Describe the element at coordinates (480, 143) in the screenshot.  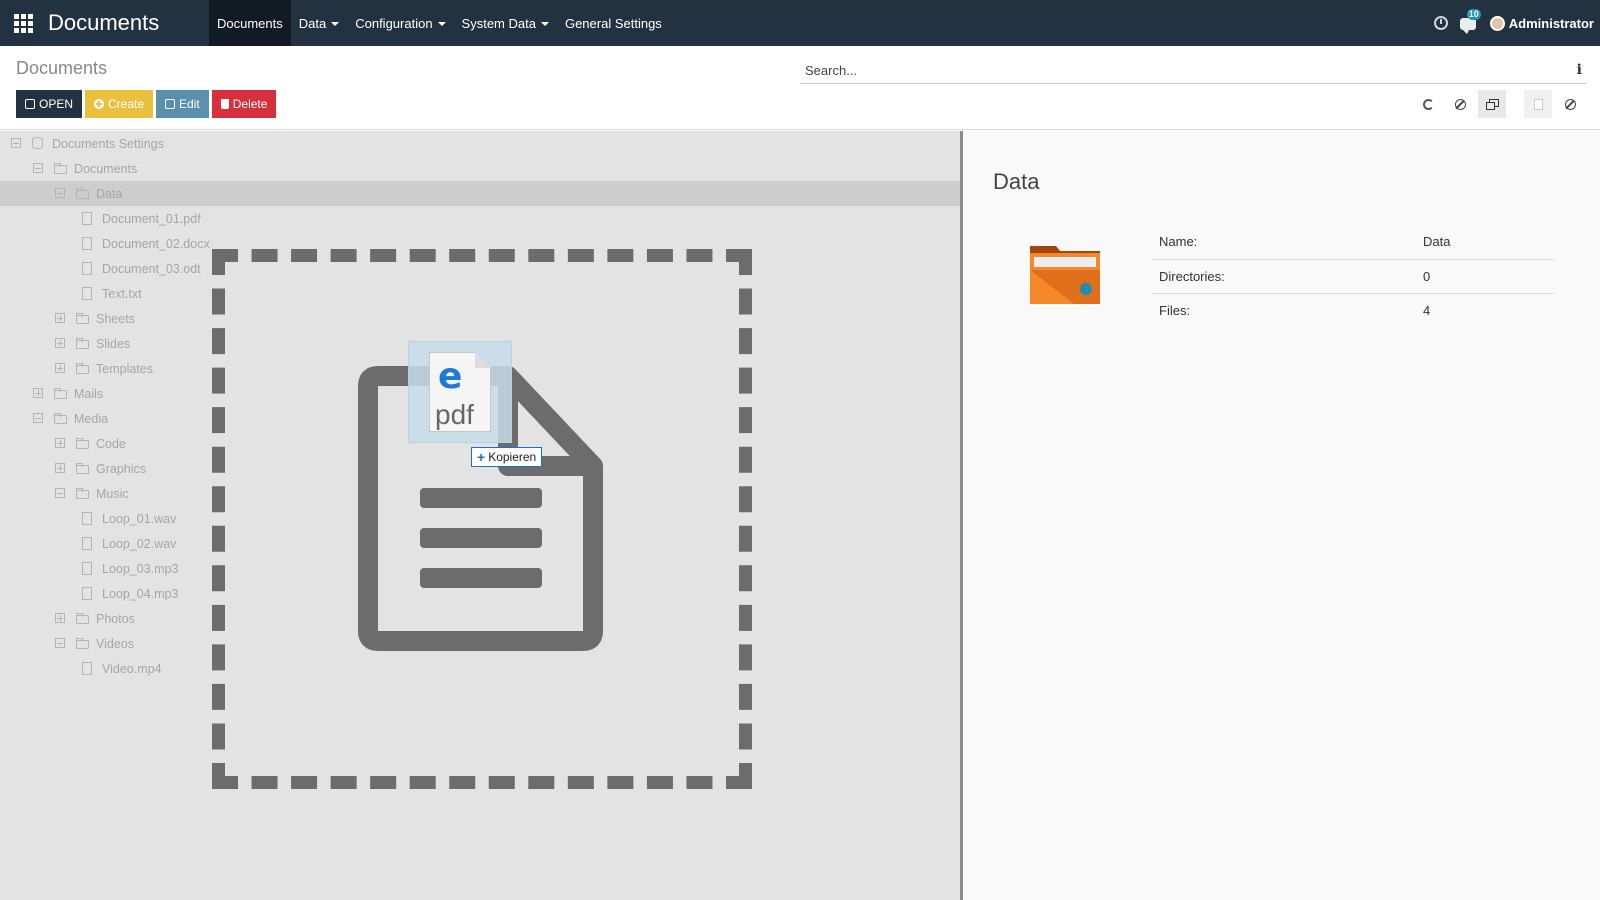
I see `tree-item: Documents Settings` at that location.